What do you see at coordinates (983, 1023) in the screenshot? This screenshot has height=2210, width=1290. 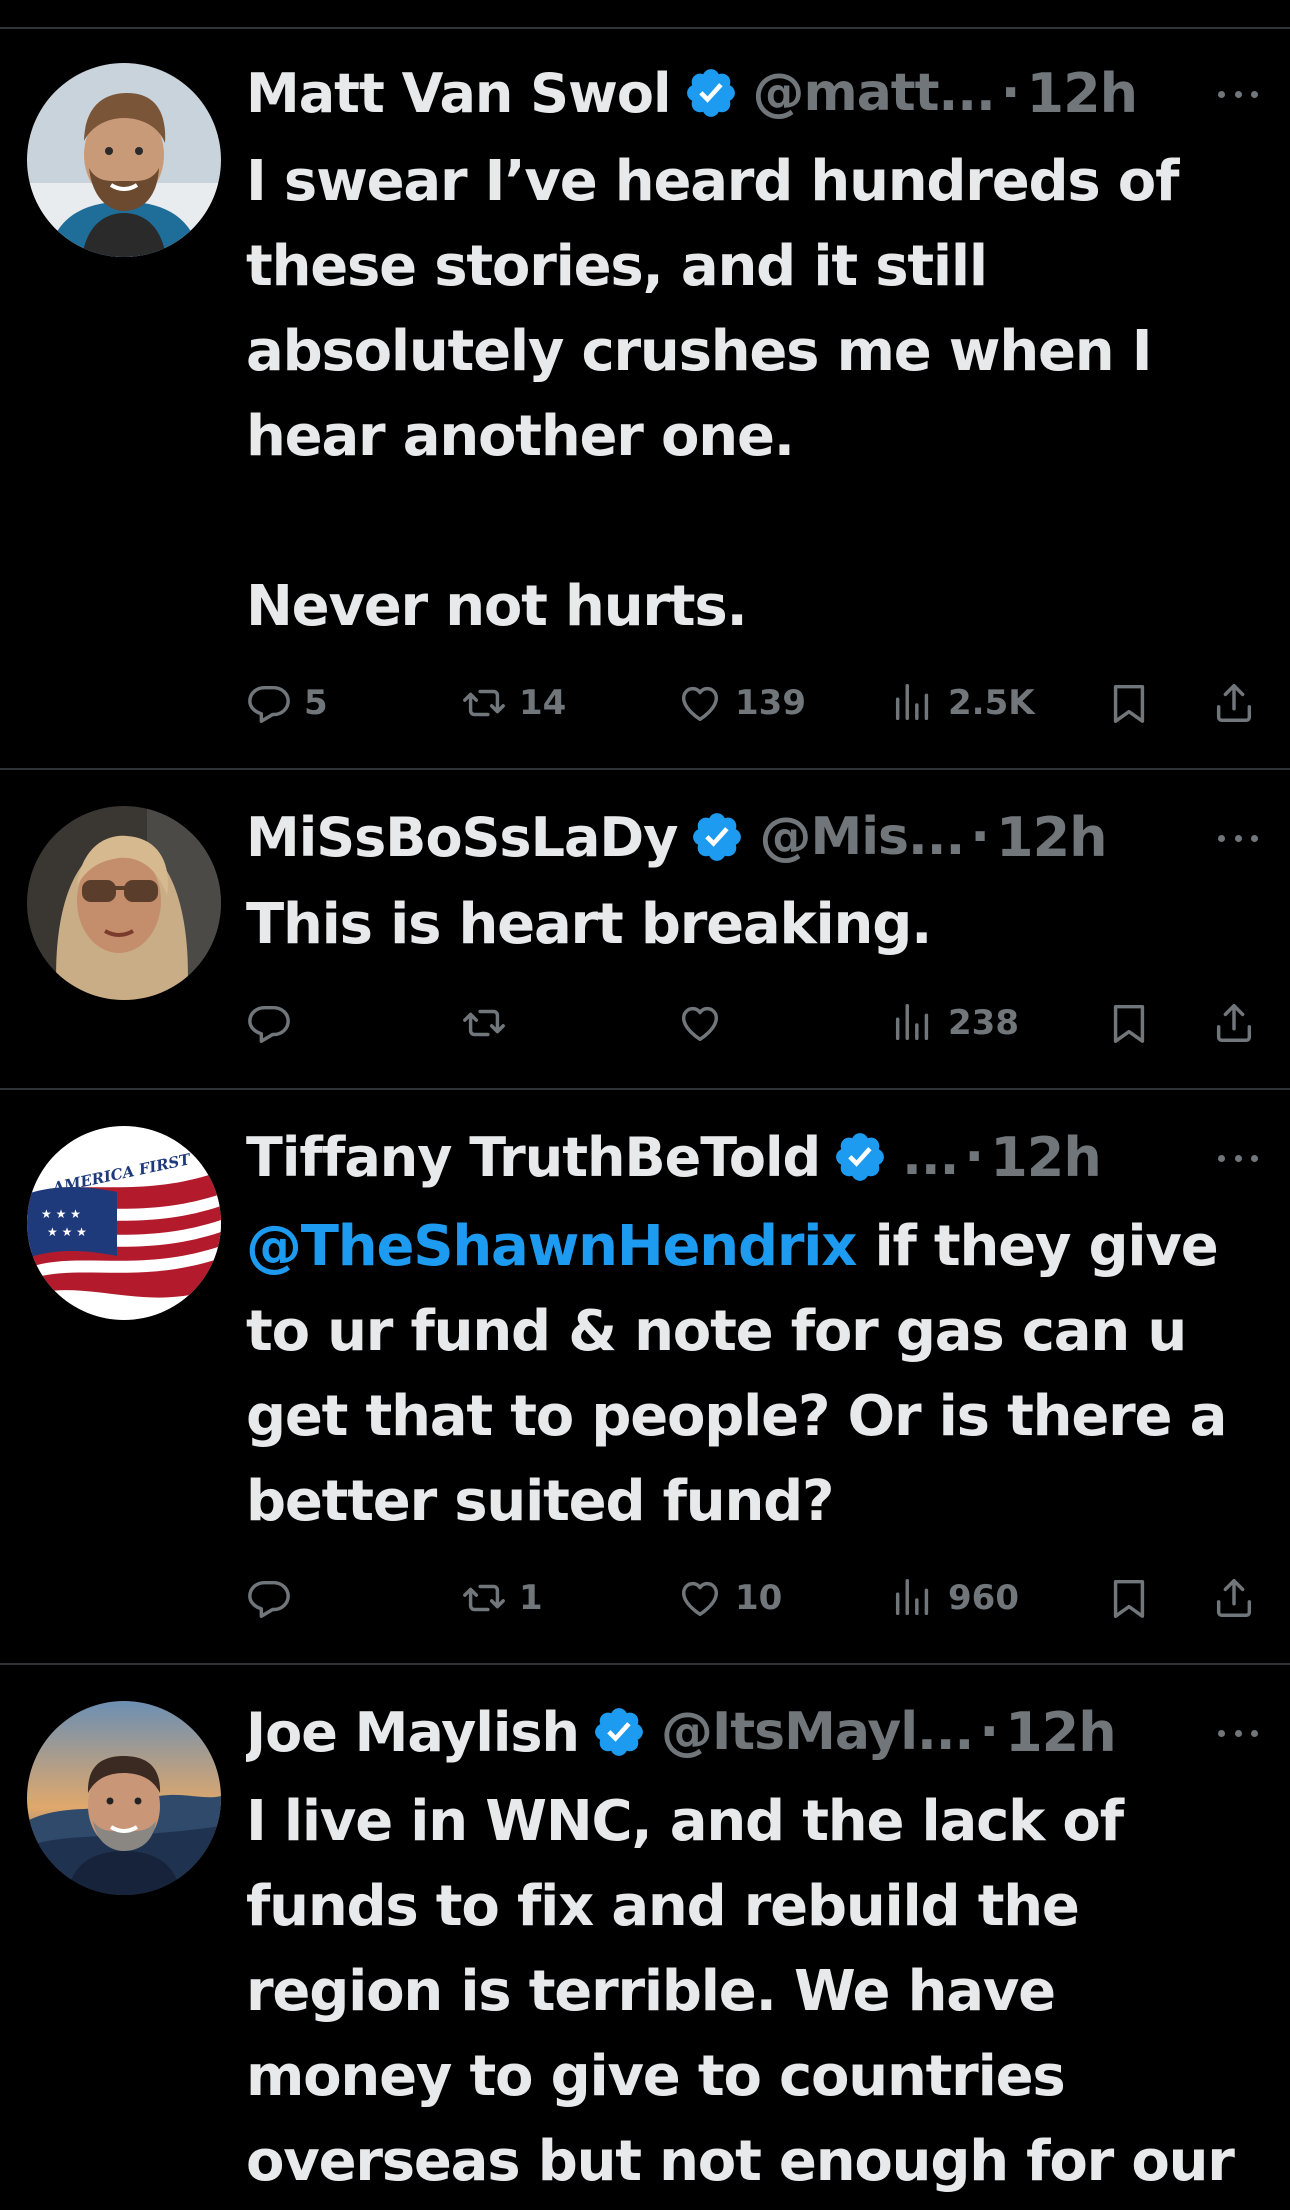 I see `views-count: 238` at bounding box center [983, 1023].